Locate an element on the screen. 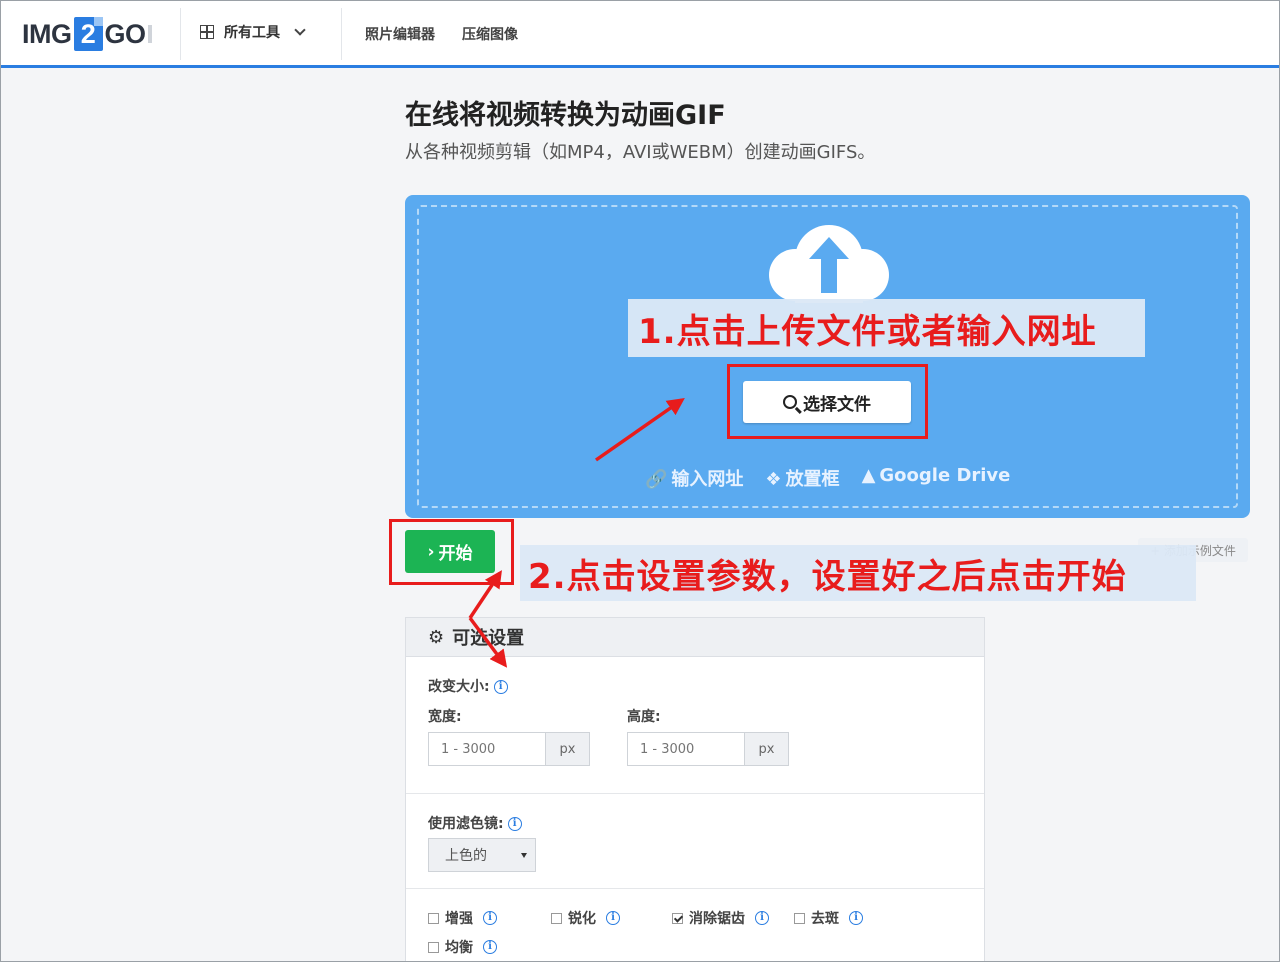 The height and width of the screenshot is (962, 1280). all-tools-dropdown: 所有工具 is located at coordinates (253, 32).